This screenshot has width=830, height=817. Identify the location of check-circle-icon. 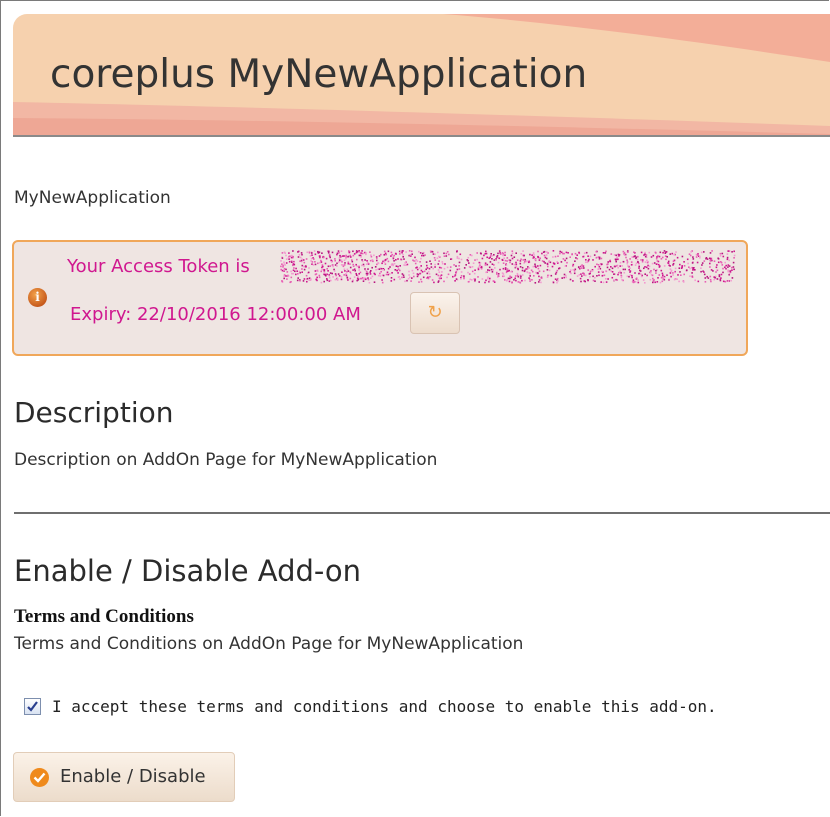
(39, 777).